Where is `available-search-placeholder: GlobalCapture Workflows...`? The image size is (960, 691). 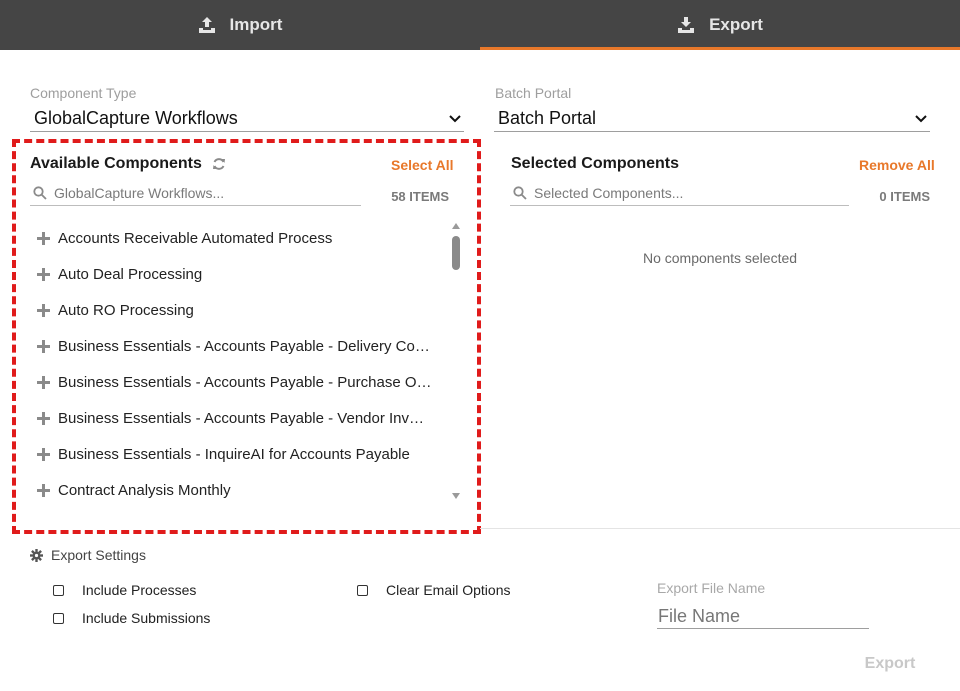
available-search-placeholder: GlobalCapture Workflows... is located at coordinates (139, 192).